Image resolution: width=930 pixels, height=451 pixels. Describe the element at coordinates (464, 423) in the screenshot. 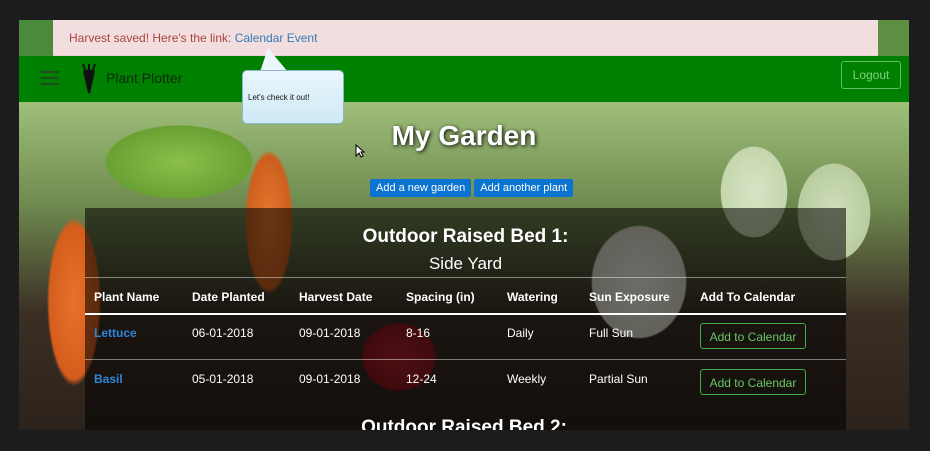

I see `garden-name-2: Outdoor Raised Bed 2:` at that location.